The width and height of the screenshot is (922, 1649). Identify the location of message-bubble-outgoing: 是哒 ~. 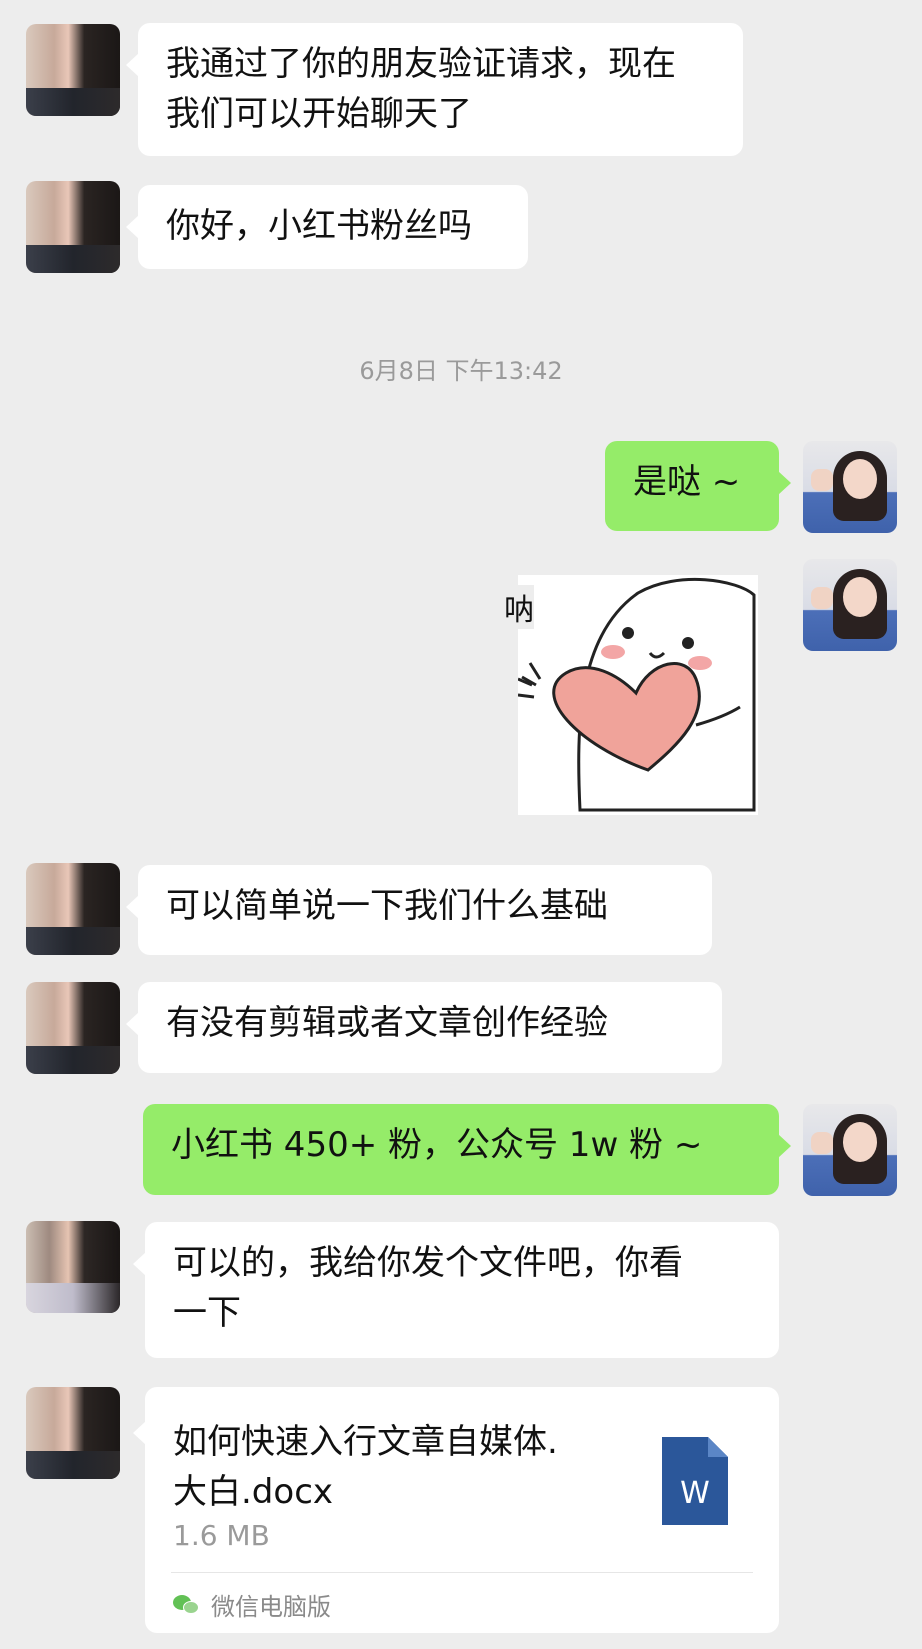
(698, 486).